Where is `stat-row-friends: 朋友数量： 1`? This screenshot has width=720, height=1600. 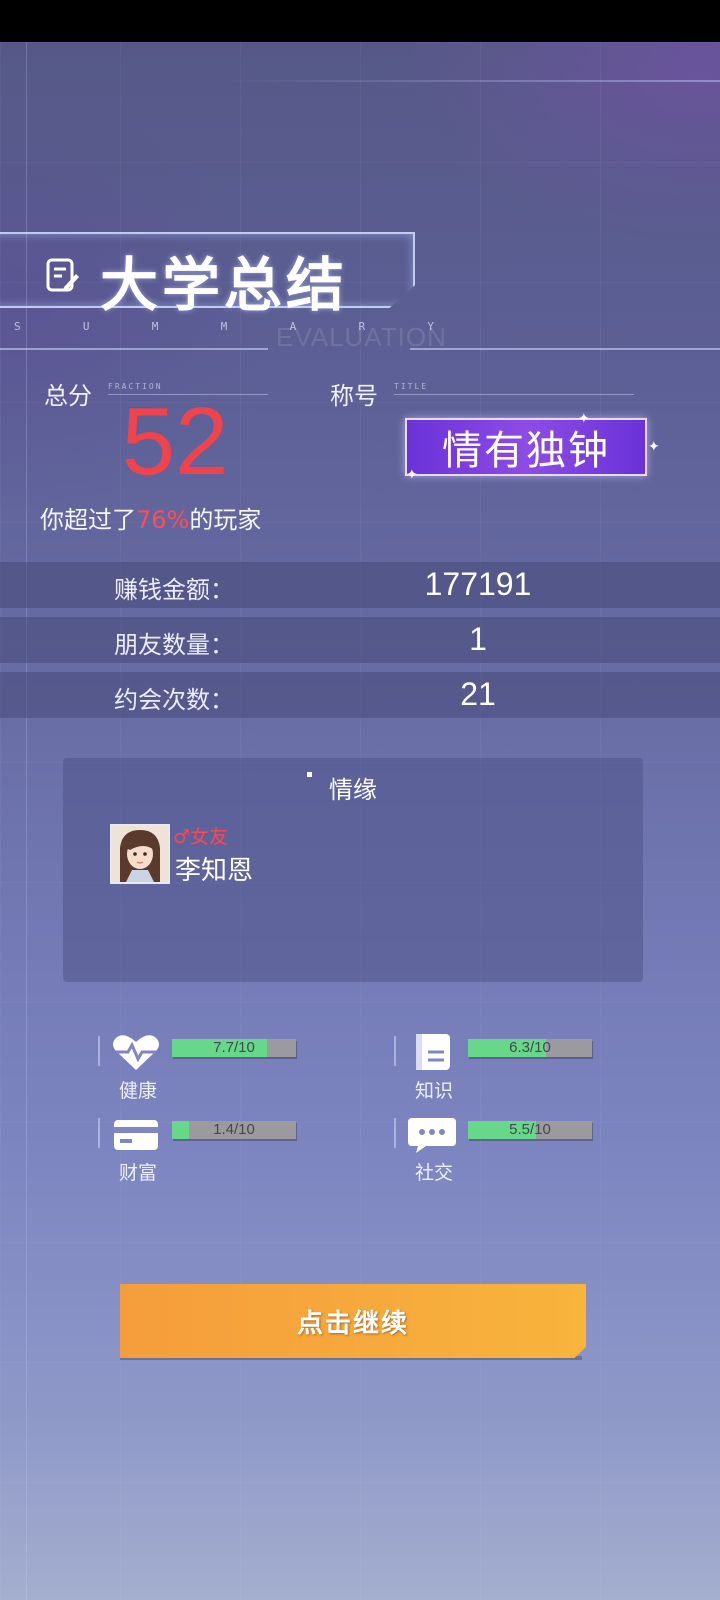
stat-row-friends: 朋友数量： 1 is located at coordinates (360, 640).